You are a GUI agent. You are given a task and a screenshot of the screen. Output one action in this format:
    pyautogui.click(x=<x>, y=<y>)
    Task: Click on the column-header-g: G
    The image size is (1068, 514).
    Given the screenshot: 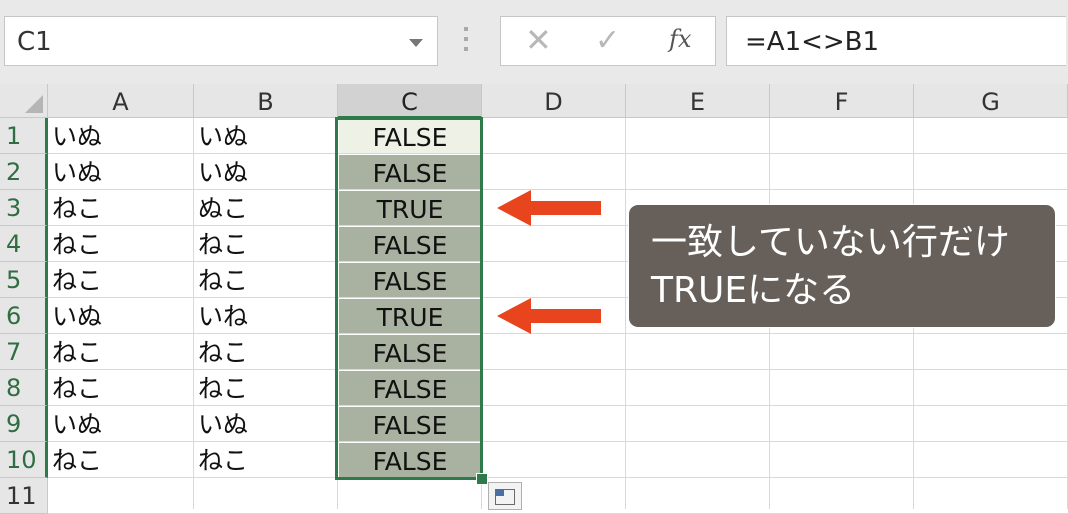 What is the action you would take?
    pyautogui.click(x=991, y=101)
    